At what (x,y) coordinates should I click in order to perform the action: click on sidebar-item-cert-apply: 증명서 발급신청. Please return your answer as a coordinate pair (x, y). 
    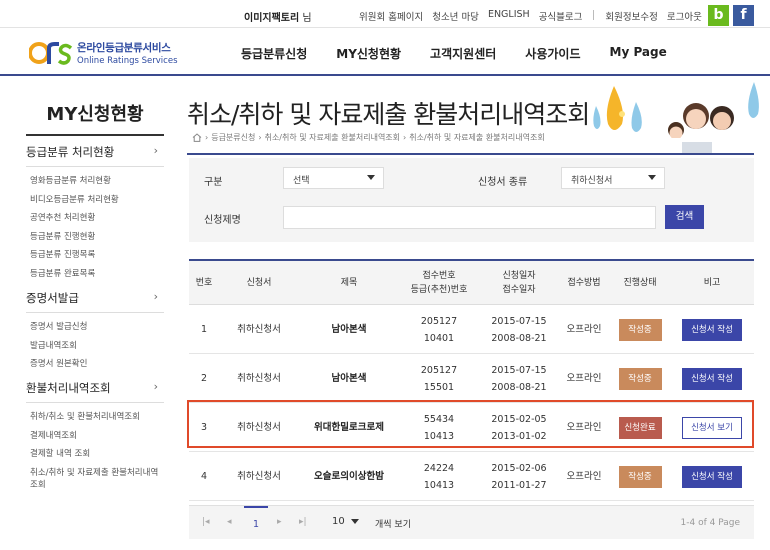
    Looking at the image, I should click on (95, 327).